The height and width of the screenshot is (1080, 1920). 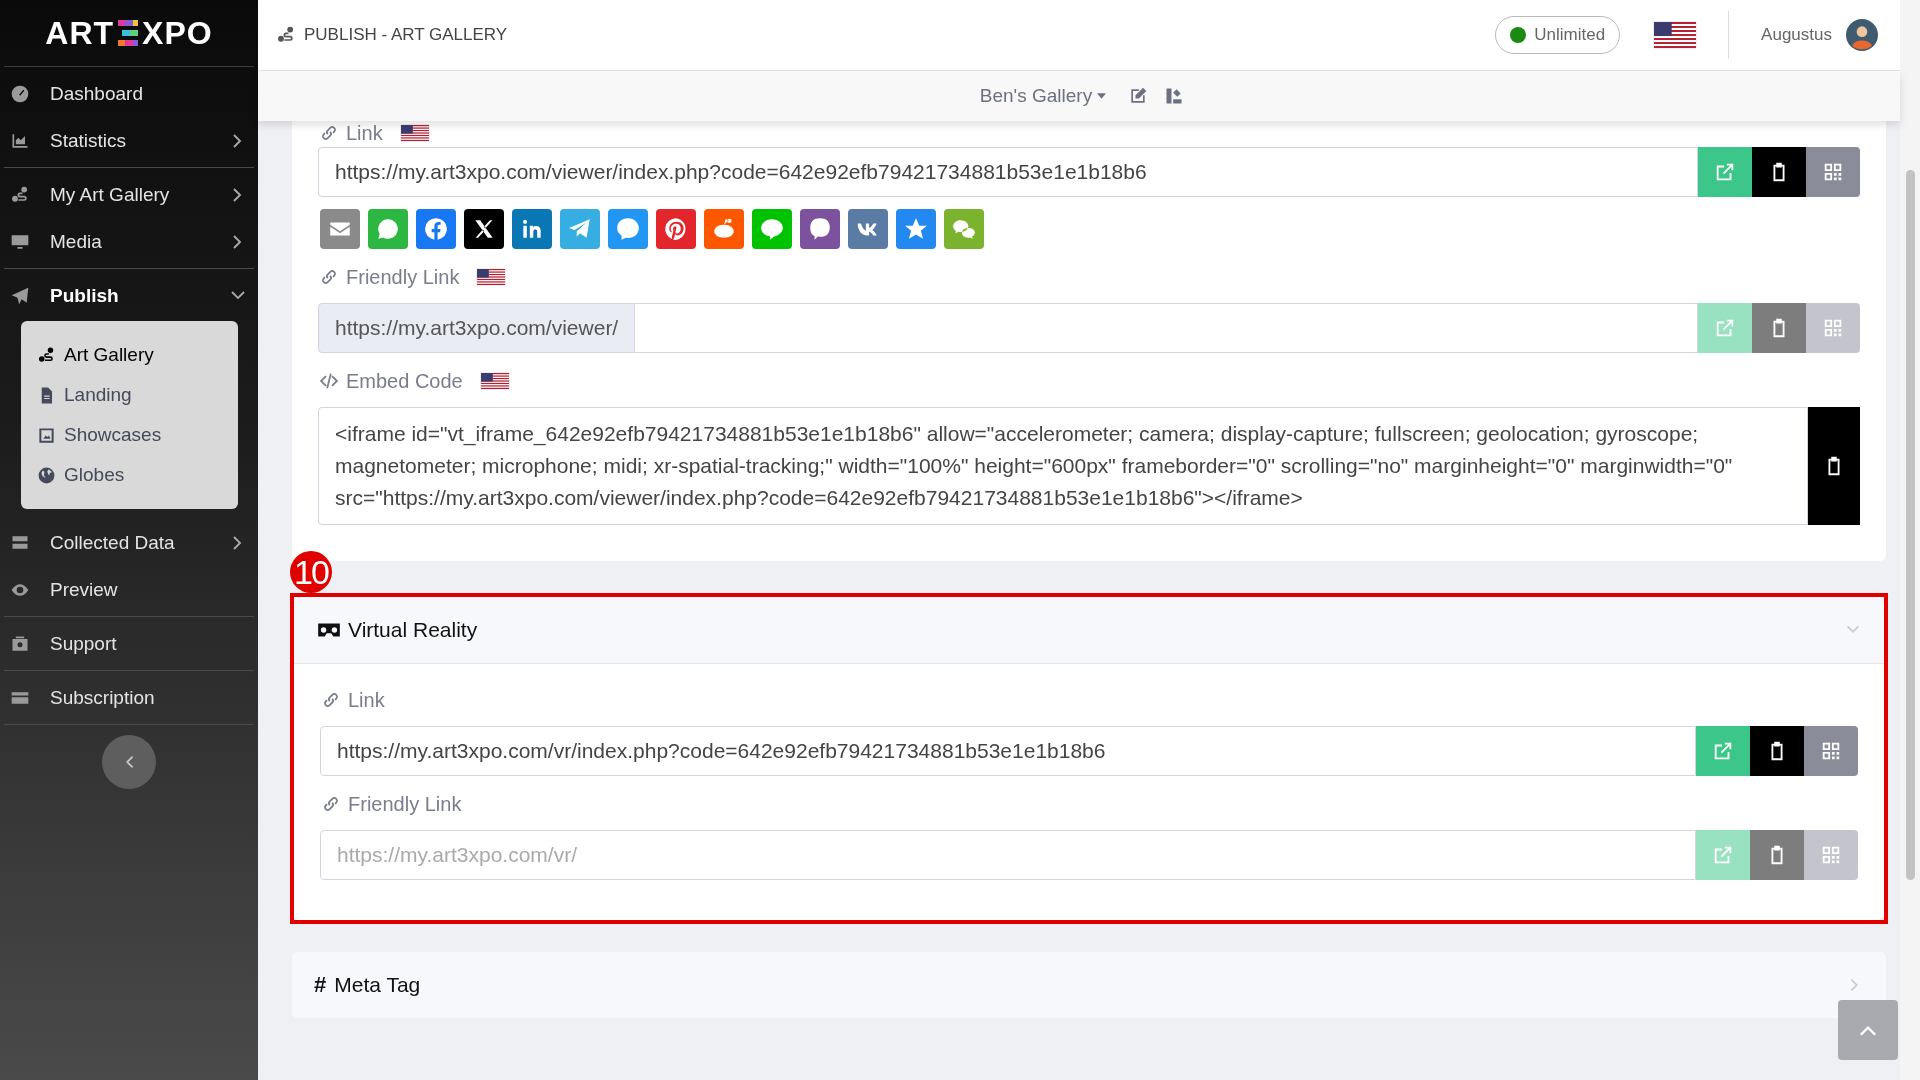 I want to click on nav-item: Media, so click(x=129, y=241).